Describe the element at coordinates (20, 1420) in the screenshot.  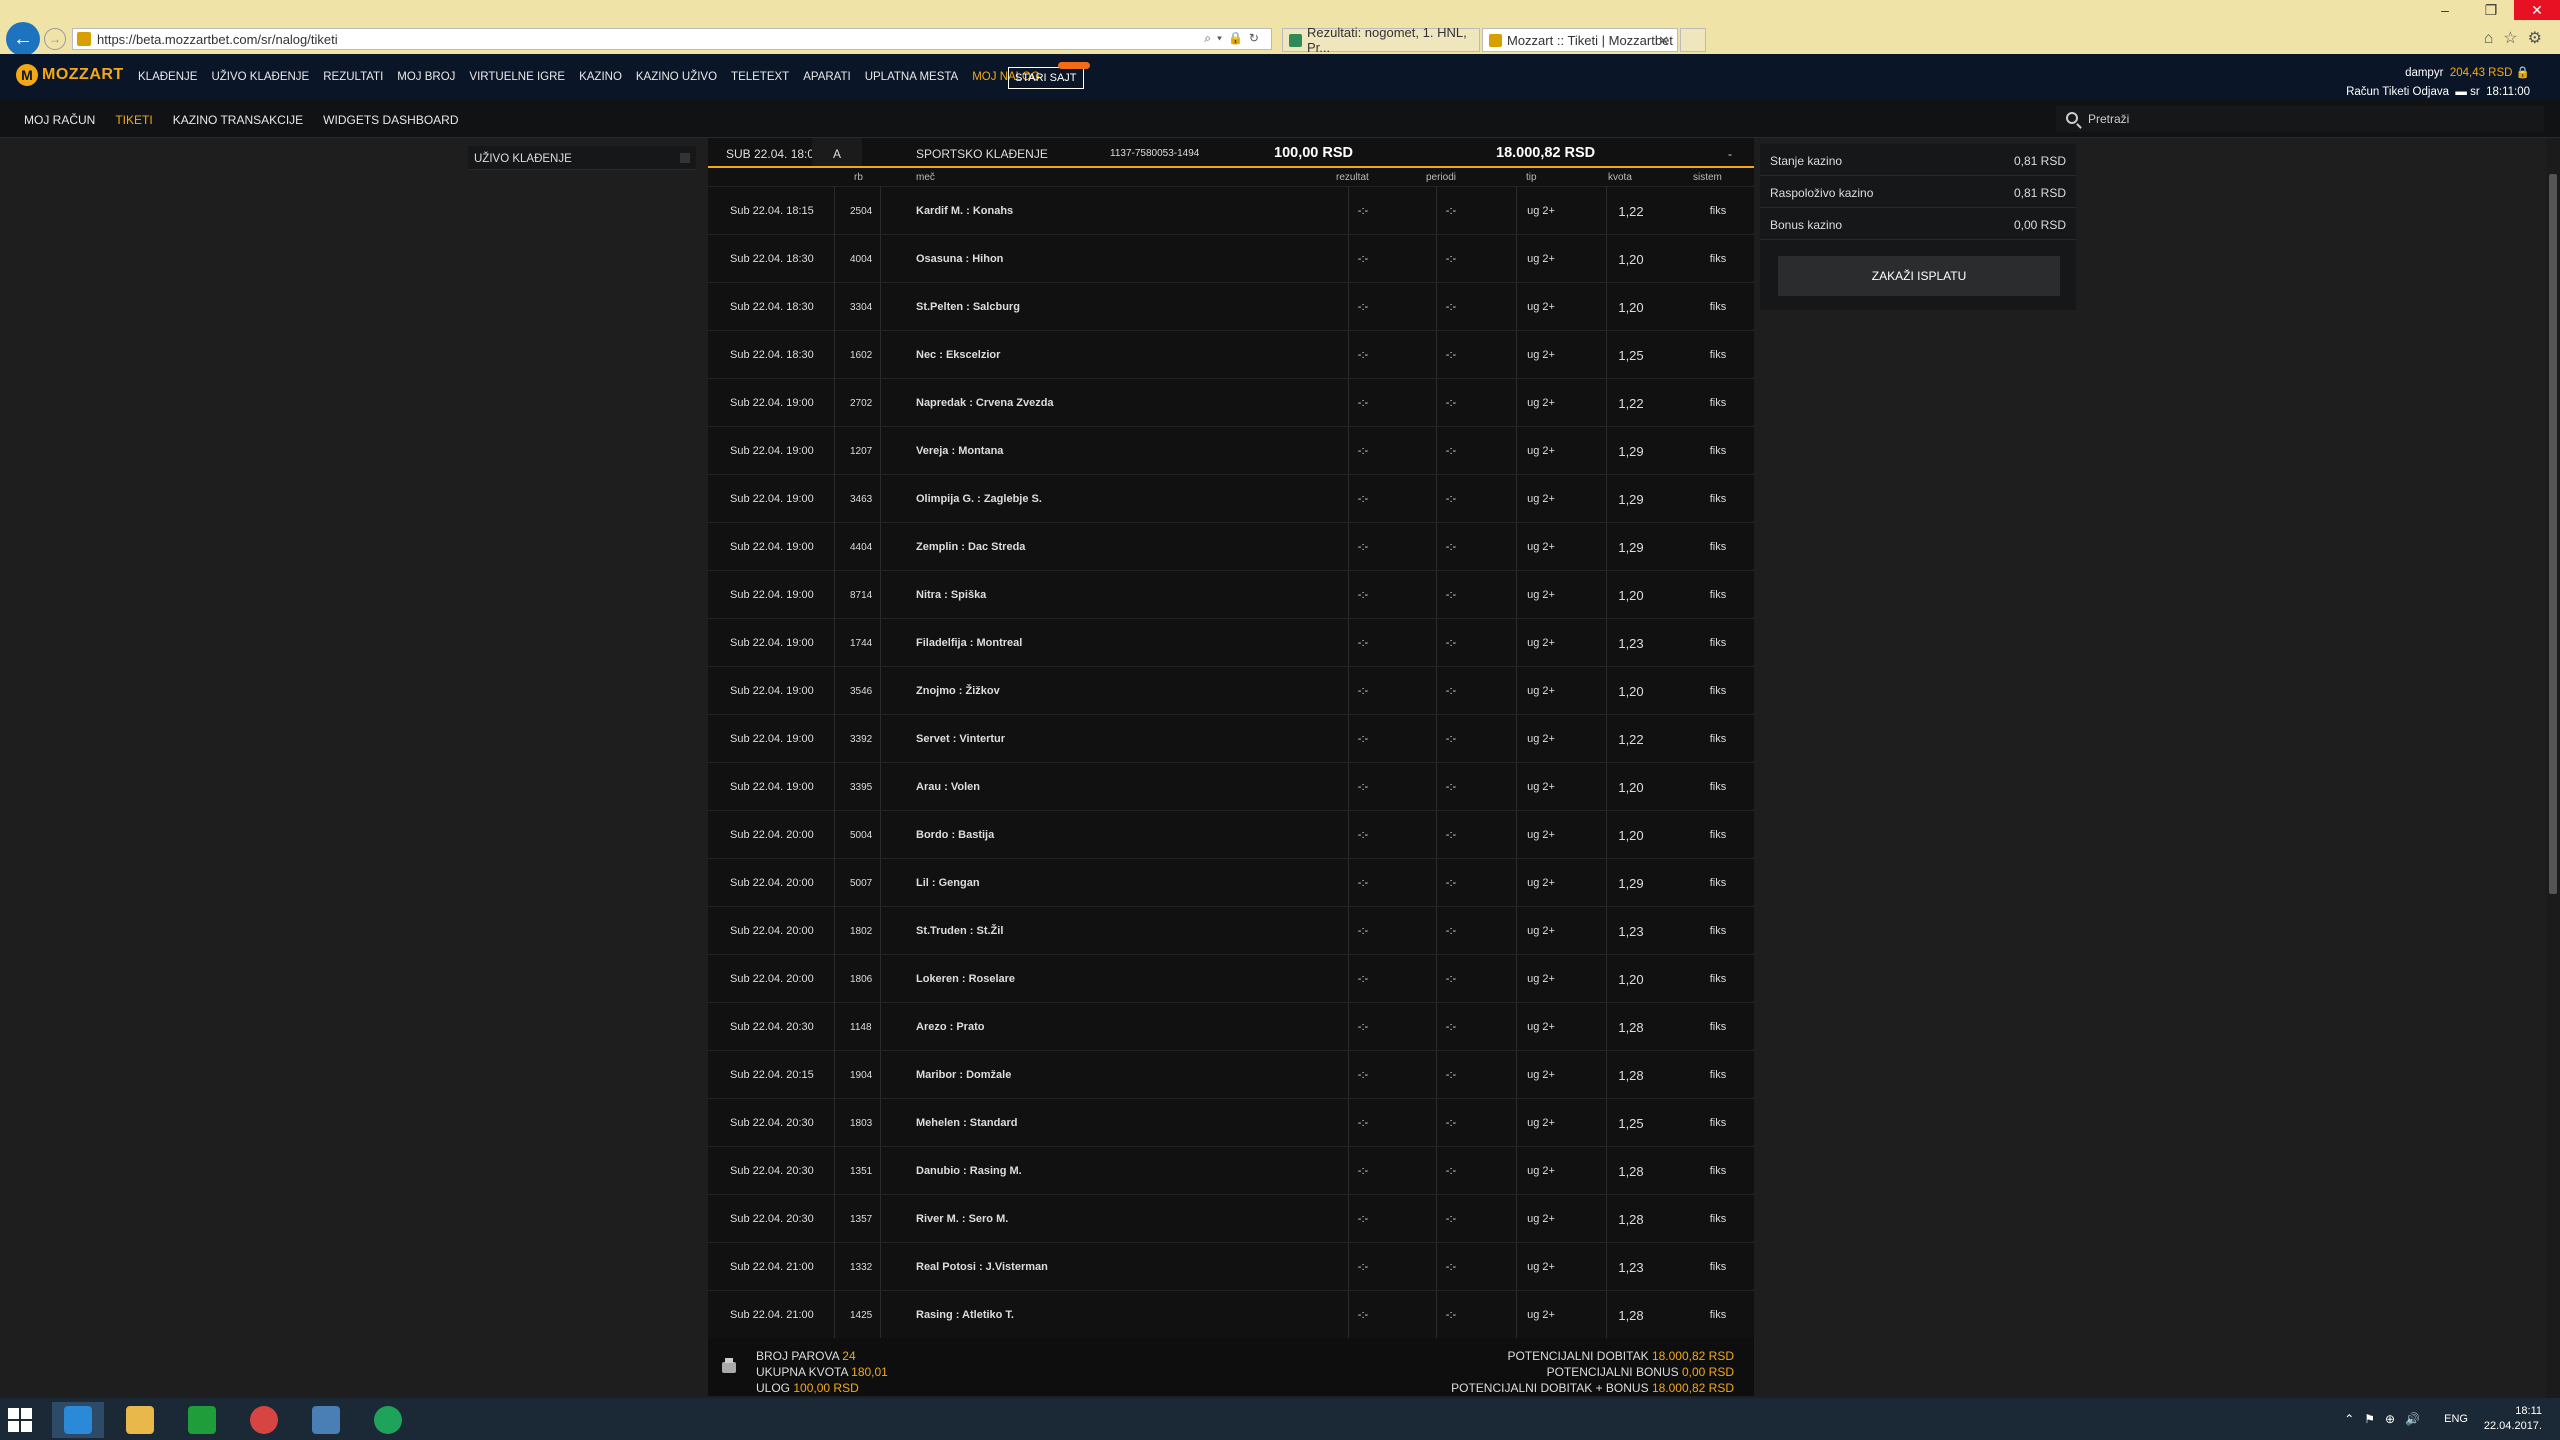
I see `windows-start-icon` at that location.